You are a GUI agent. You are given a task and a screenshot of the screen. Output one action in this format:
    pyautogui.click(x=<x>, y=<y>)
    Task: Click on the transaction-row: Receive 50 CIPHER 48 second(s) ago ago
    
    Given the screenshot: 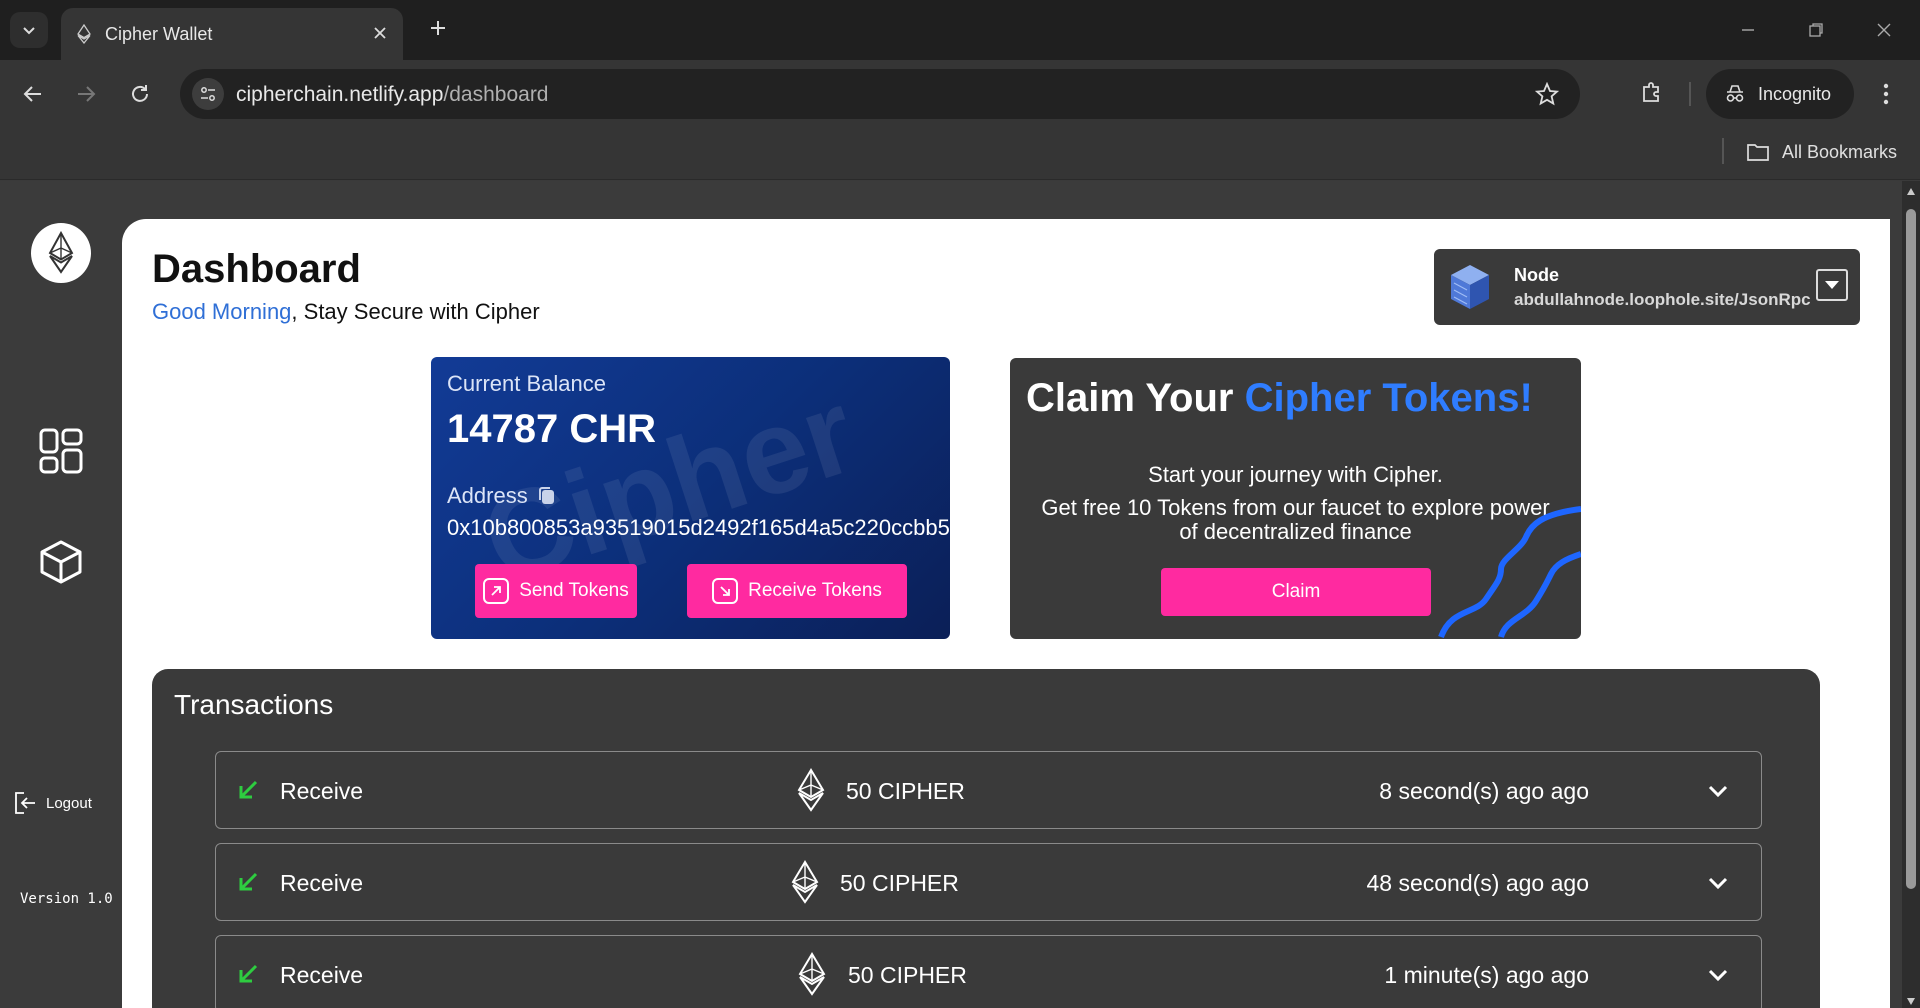 What is the action you would take?
    pyautogui.click(x=988, y=882)
    